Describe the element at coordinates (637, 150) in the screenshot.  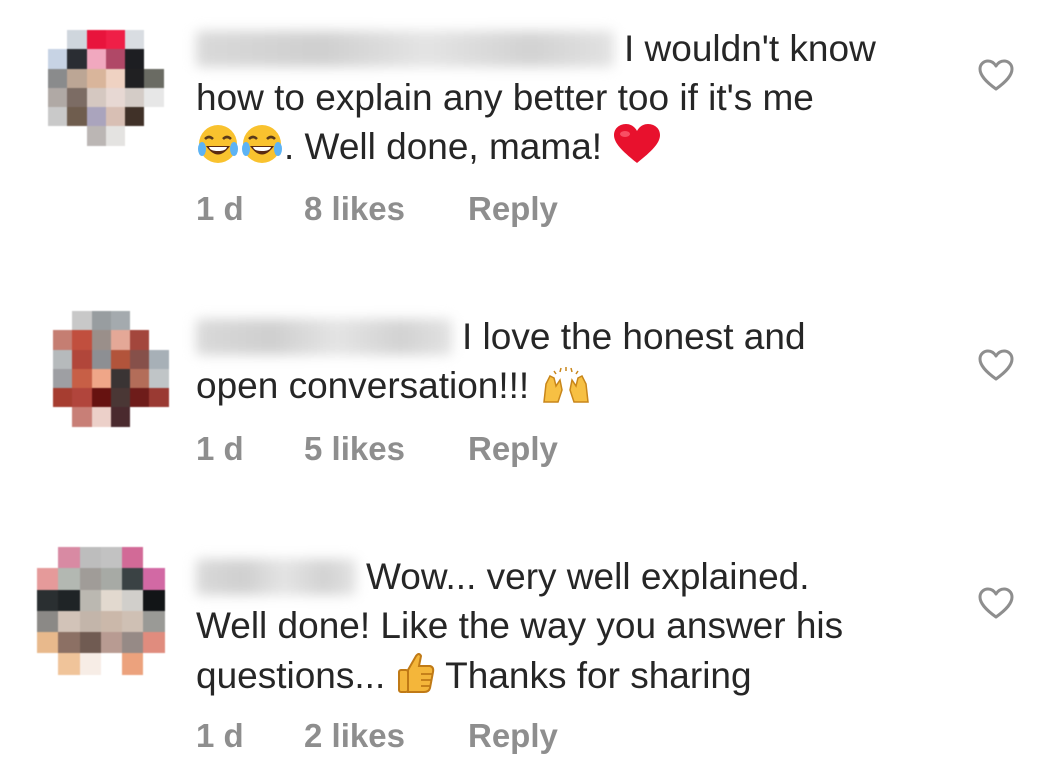
I see `red-heart-emoji` at that location.